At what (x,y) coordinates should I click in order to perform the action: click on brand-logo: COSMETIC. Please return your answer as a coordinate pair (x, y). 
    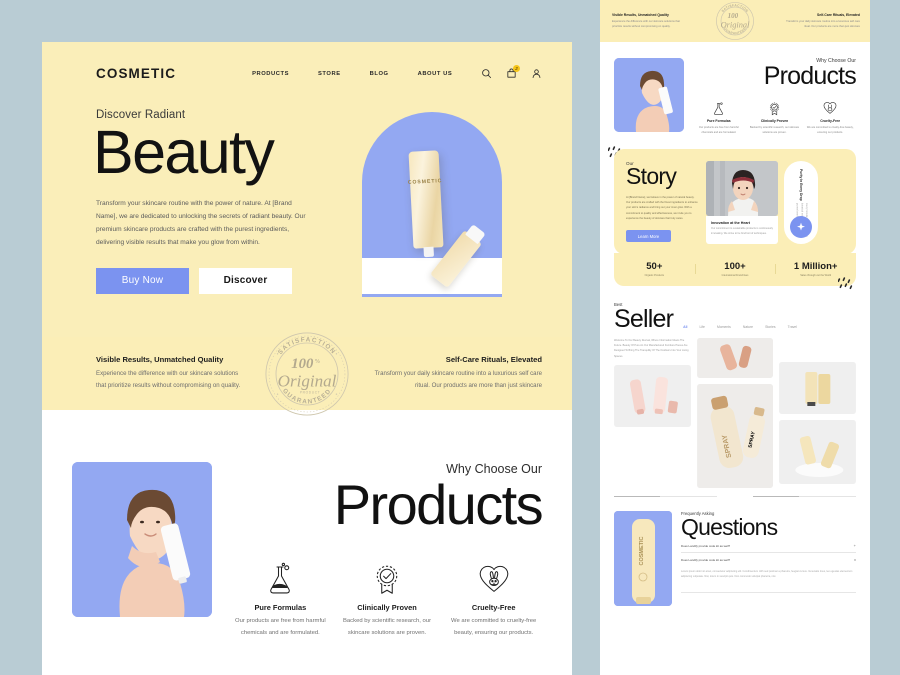
    Looking at the image, I should click on (136, 73).